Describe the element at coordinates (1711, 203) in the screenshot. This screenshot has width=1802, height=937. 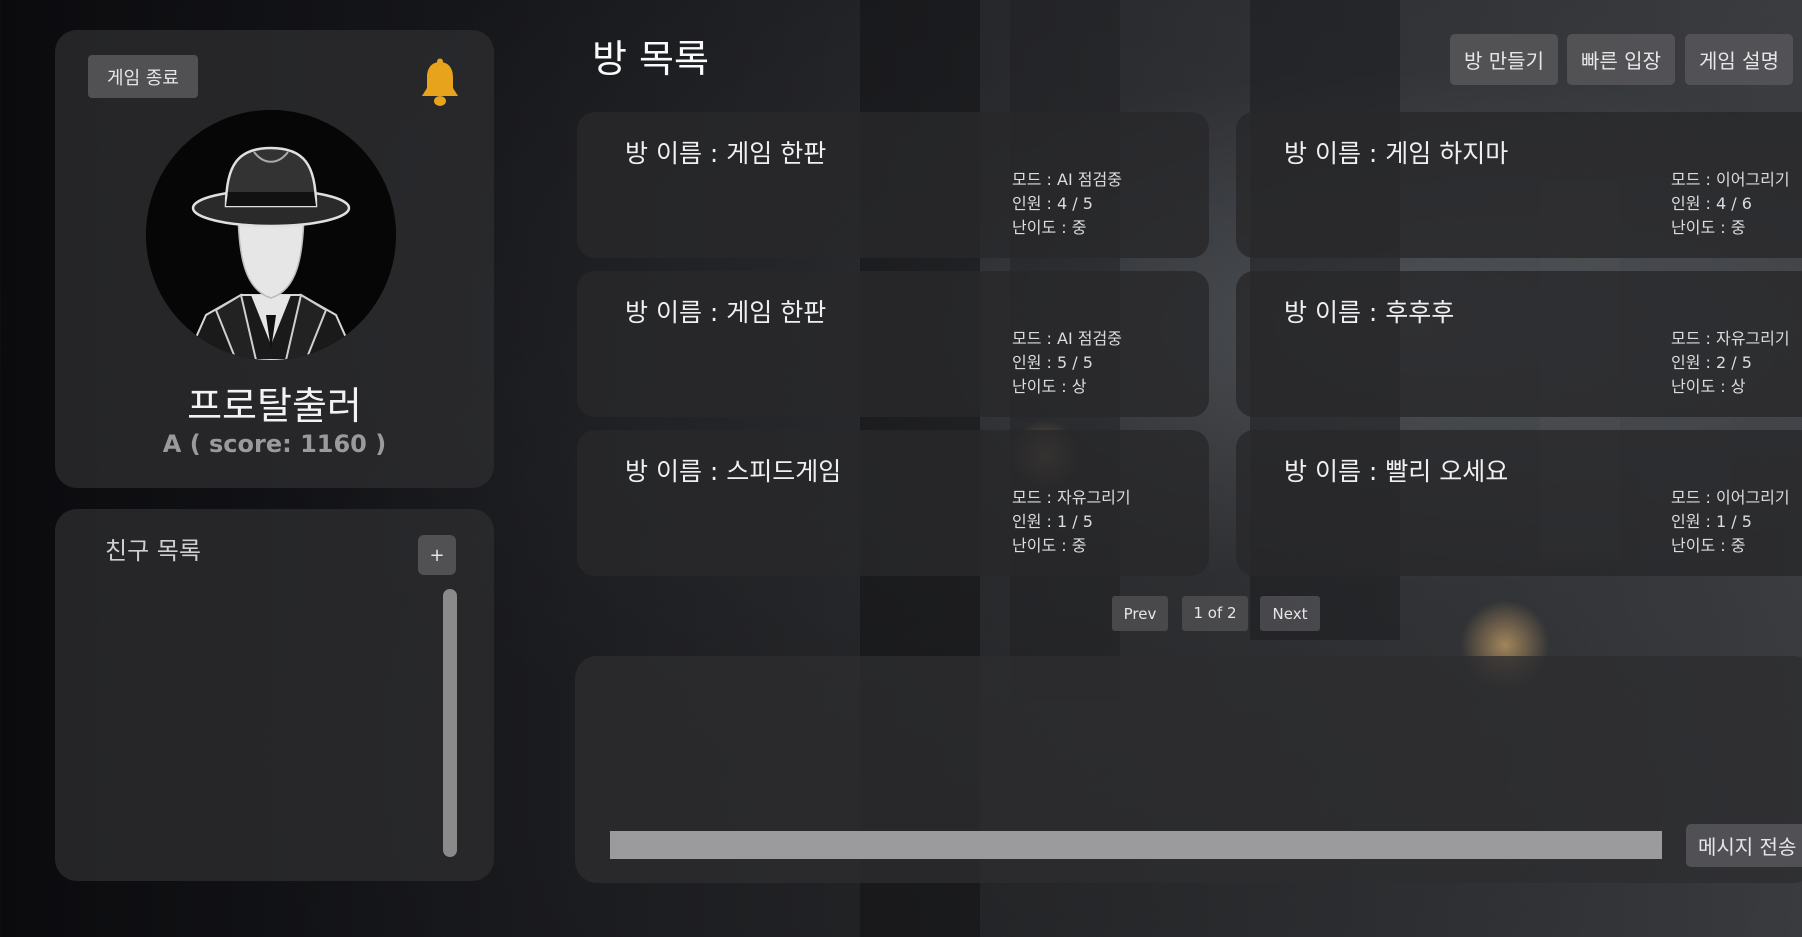
I see `room-players: 인원 : 4 / 6` at that location.